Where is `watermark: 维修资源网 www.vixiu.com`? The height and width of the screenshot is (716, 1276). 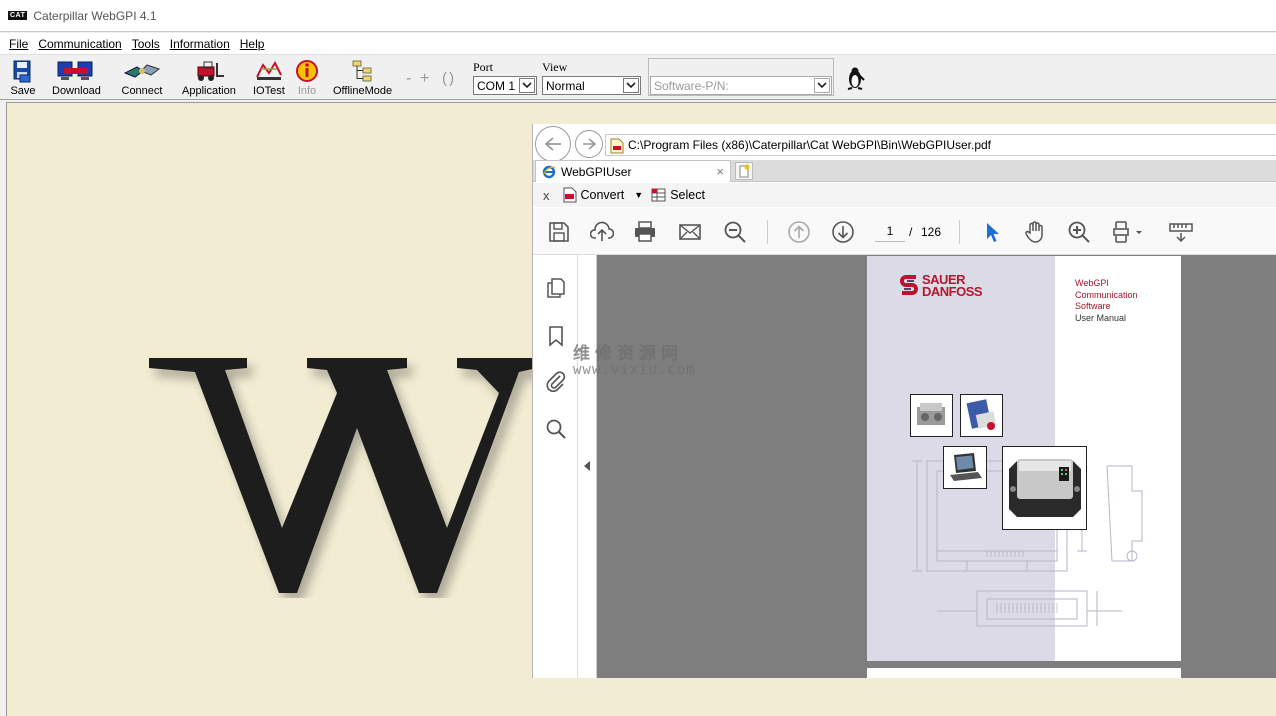
watermark: 维修资源网 www.vixiu.com is located at coordinates (634, 361).